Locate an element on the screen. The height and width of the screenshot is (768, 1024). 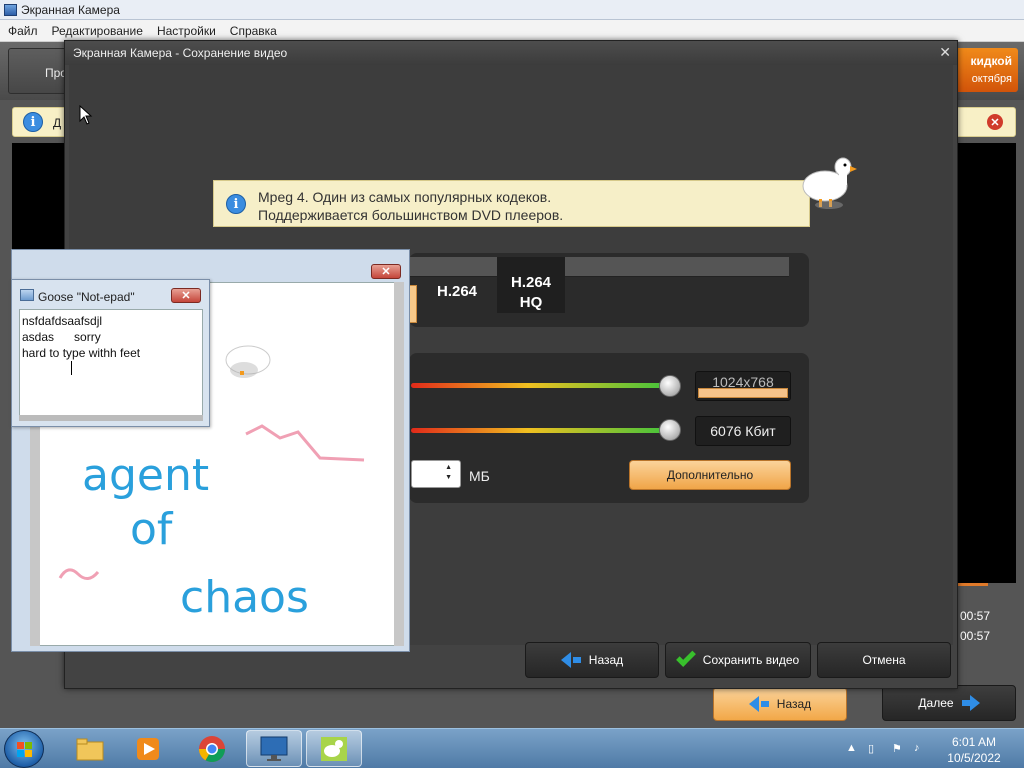
taskbar-screen-camera is located at coordinates (274, 748).